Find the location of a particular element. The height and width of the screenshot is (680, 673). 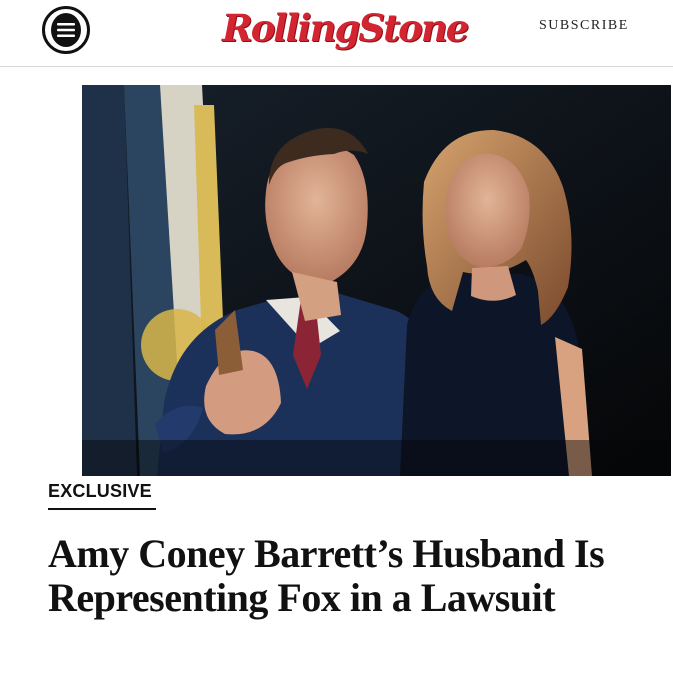

subscribe-link: SUBSCRIBE is located at coordinates (584, 26).